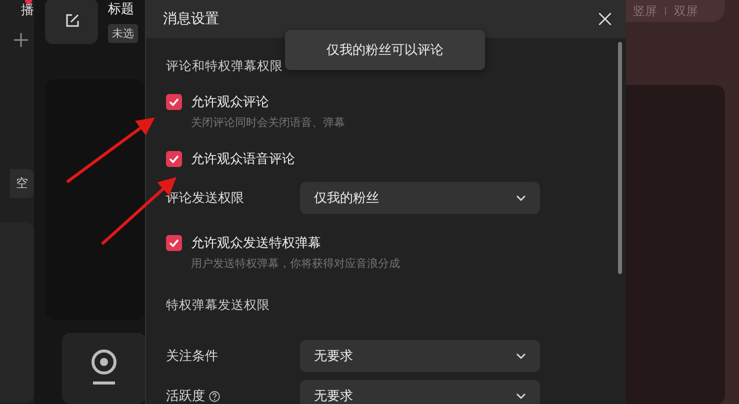 Image resolution: width=739 pixels, height=404 pixels. I want to click on section-heading: 评论和特权弹幕权限, so click(225, 66).